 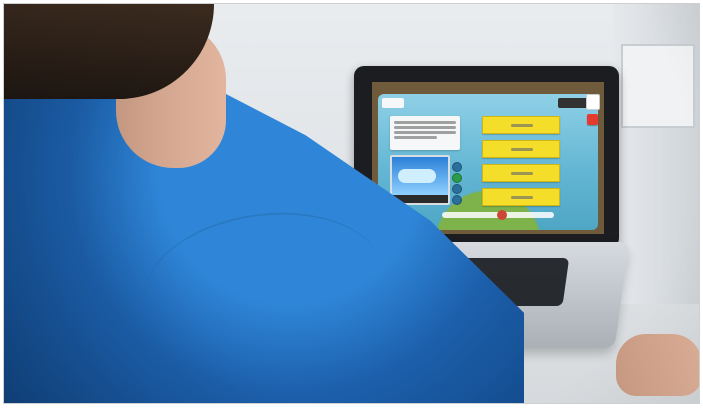 I want to click on hand, so click(x=657, y=365).